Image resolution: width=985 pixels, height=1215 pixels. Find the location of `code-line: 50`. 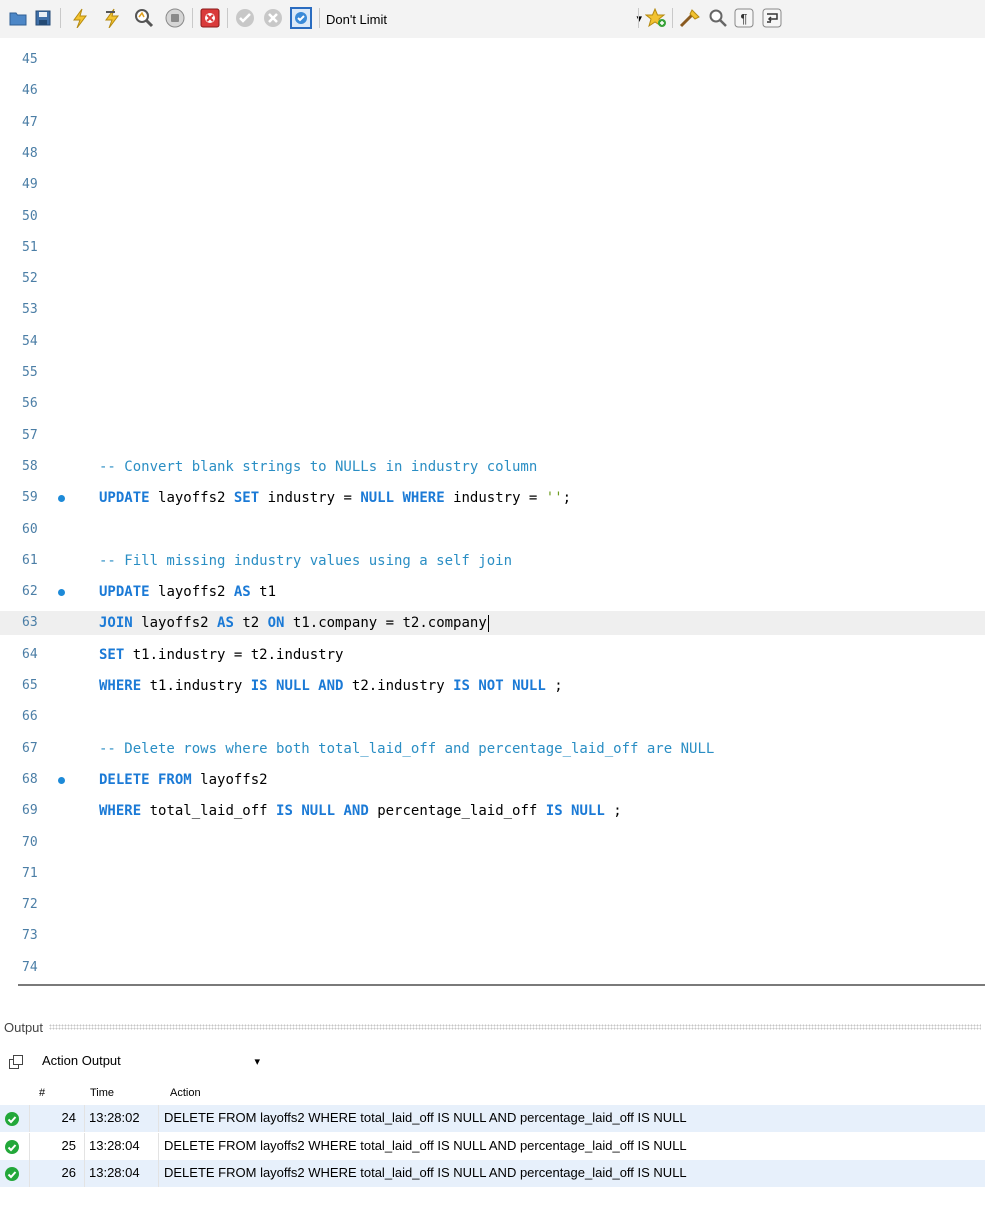

code-line: 50 is located at coordinates (492, 217).